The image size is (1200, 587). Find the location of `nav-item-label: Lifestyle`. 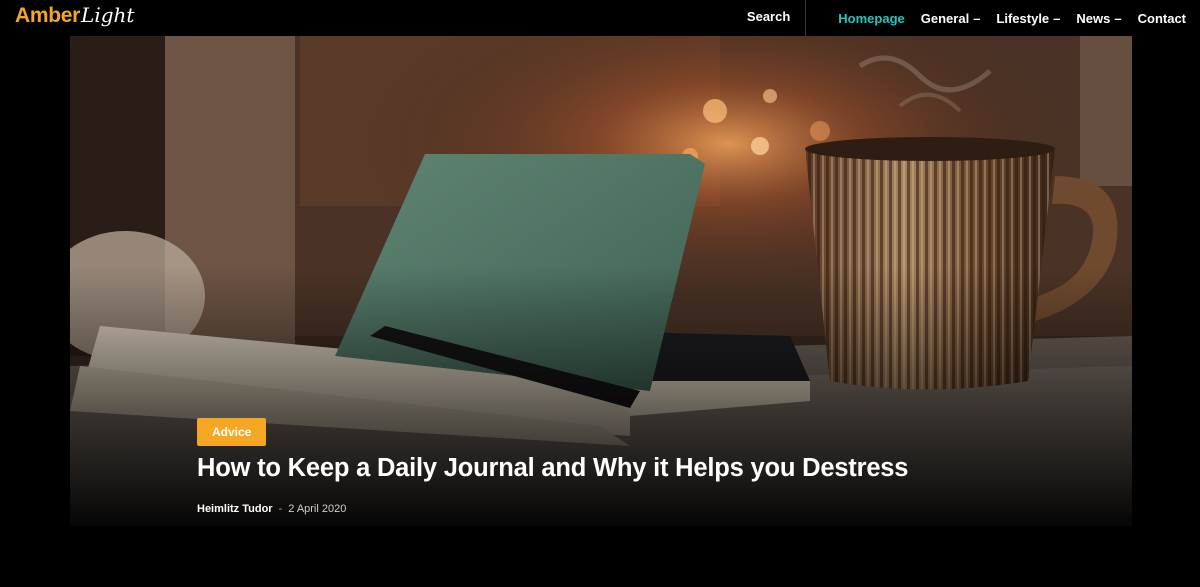

nav-item-label: Lifestyle is located at coordinates (1023, 18).